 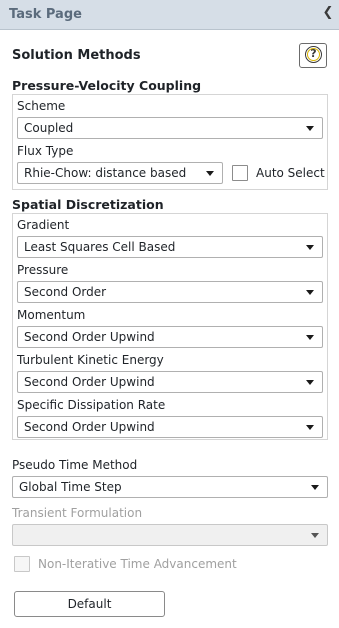 I want to click on non-iterative-time-advancement-label: Non-Iterative Time Advancement, so click(x=137, y=564).